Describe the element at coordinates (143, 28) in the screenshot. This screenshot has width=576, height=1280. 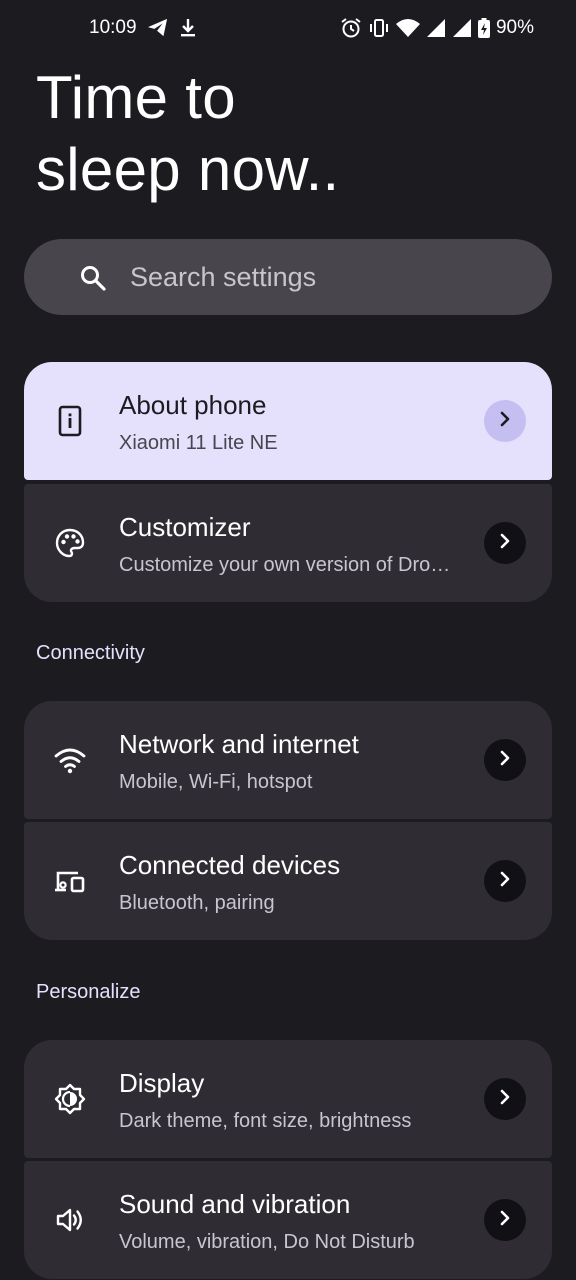
I see `status-left: 10:09` at that location.